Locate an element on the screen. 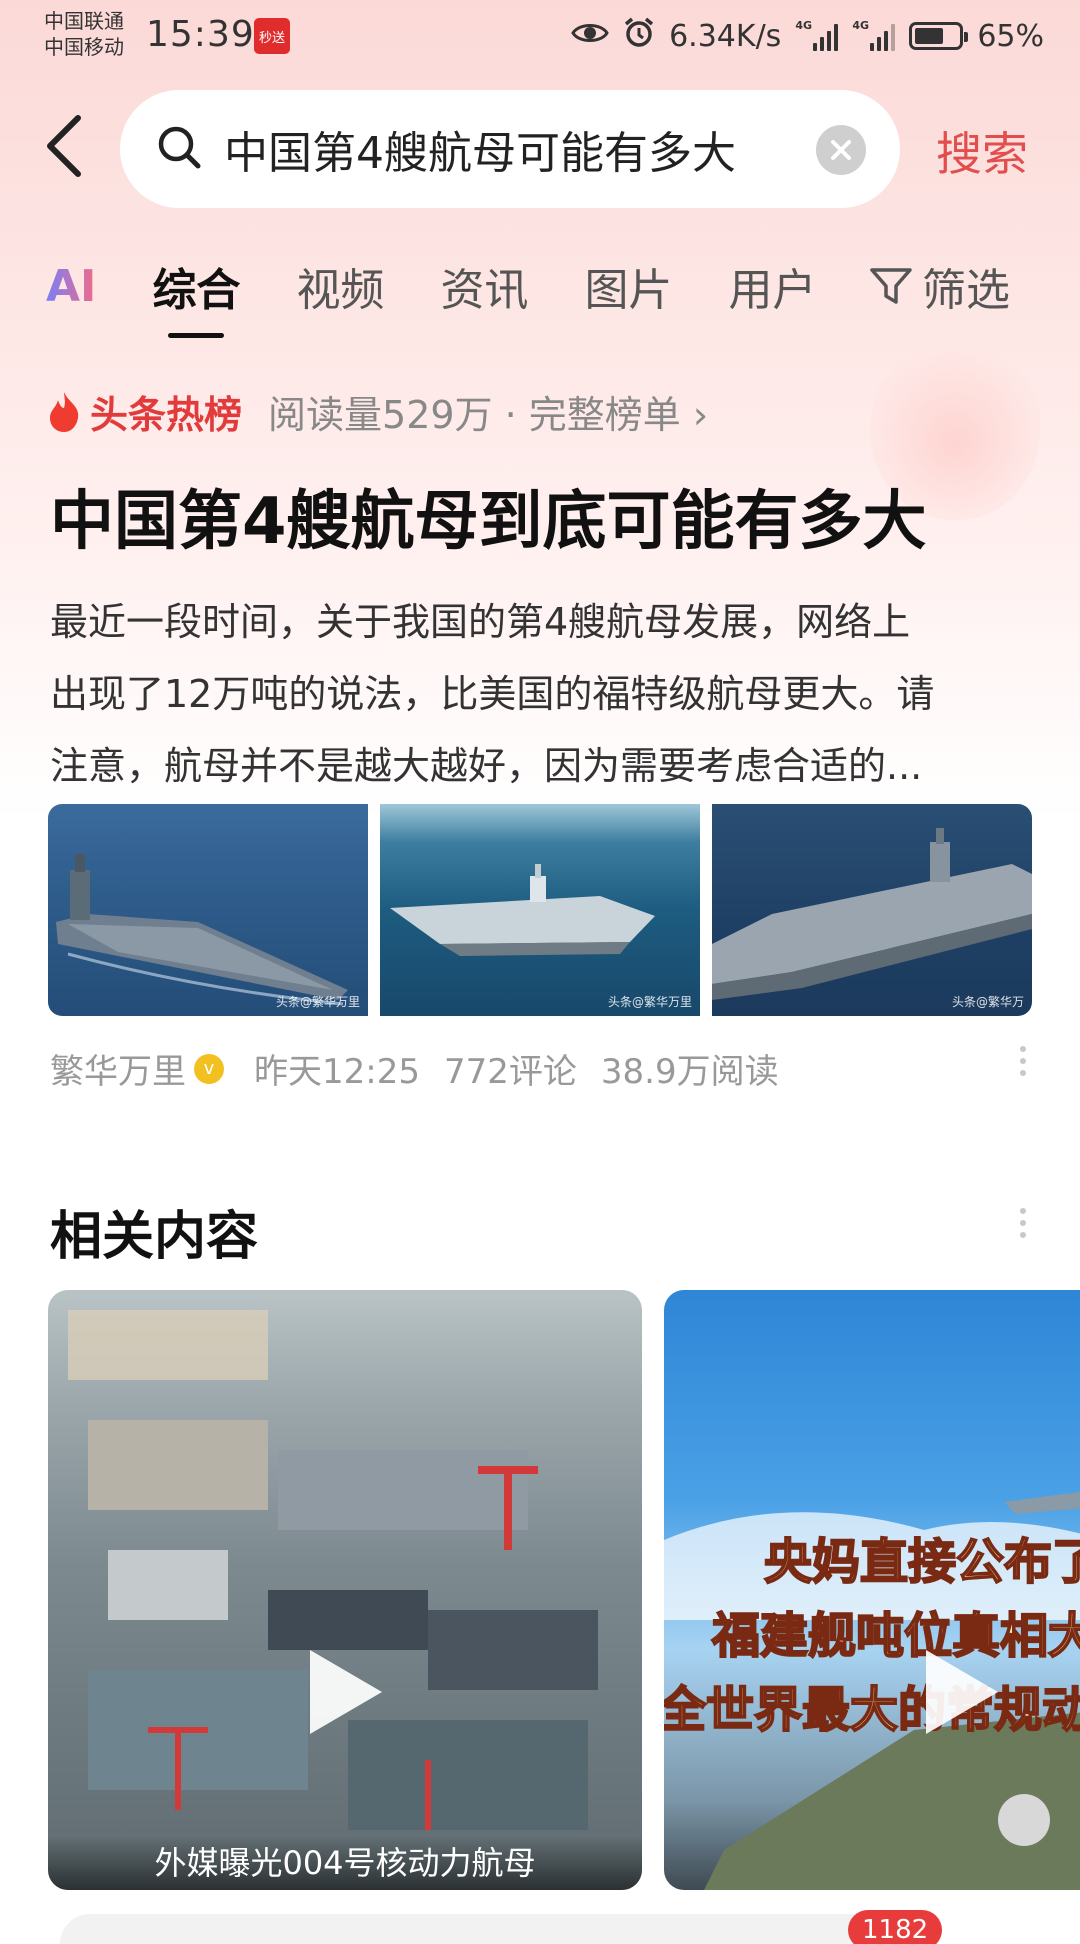  summary-line: 出现了12万吨的说法，比美国的福特级航母更大。请 is located at coordinates (492, 694).